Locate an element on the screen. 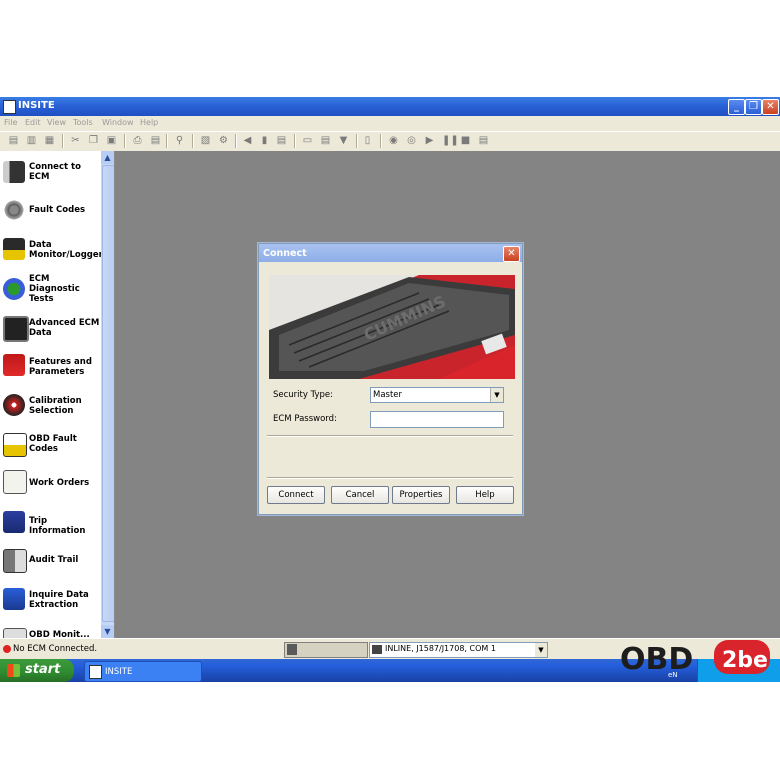  truck-icon is located at coordinates (14, 522).